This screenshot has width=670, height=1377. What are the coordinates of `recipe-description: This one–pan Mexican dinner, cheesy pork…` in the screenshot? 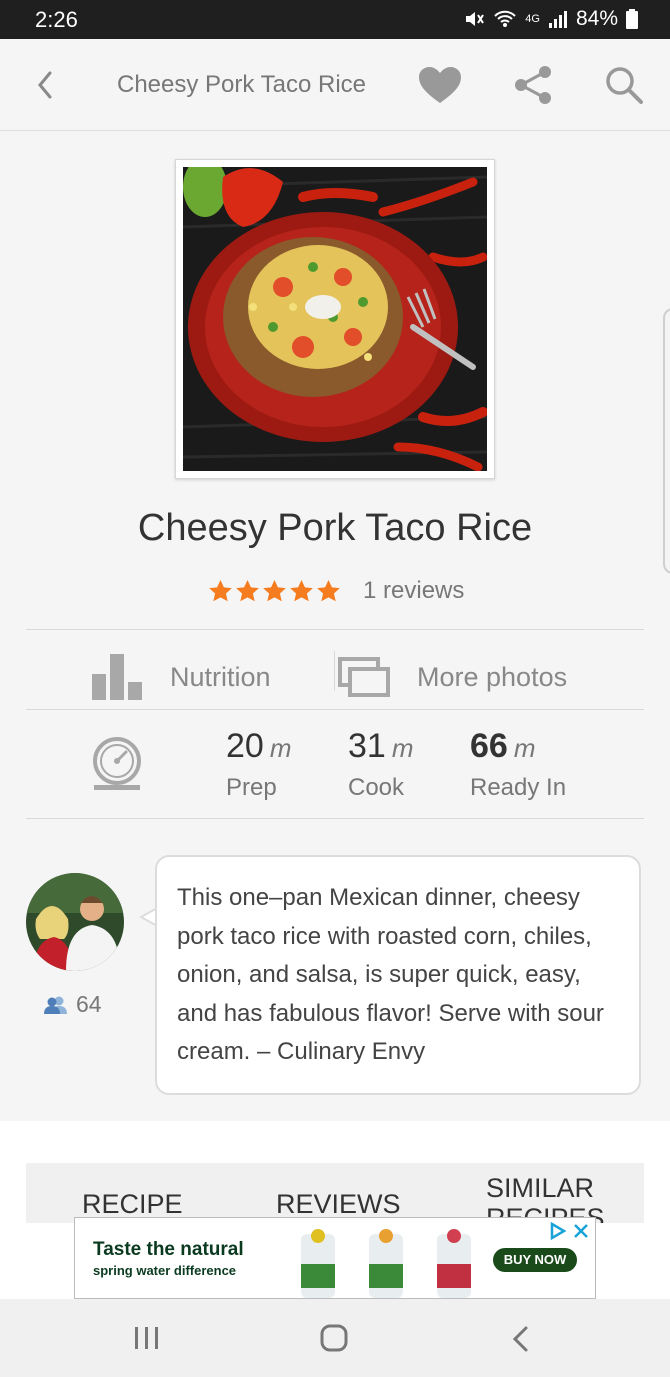 It's located at (398, 975).